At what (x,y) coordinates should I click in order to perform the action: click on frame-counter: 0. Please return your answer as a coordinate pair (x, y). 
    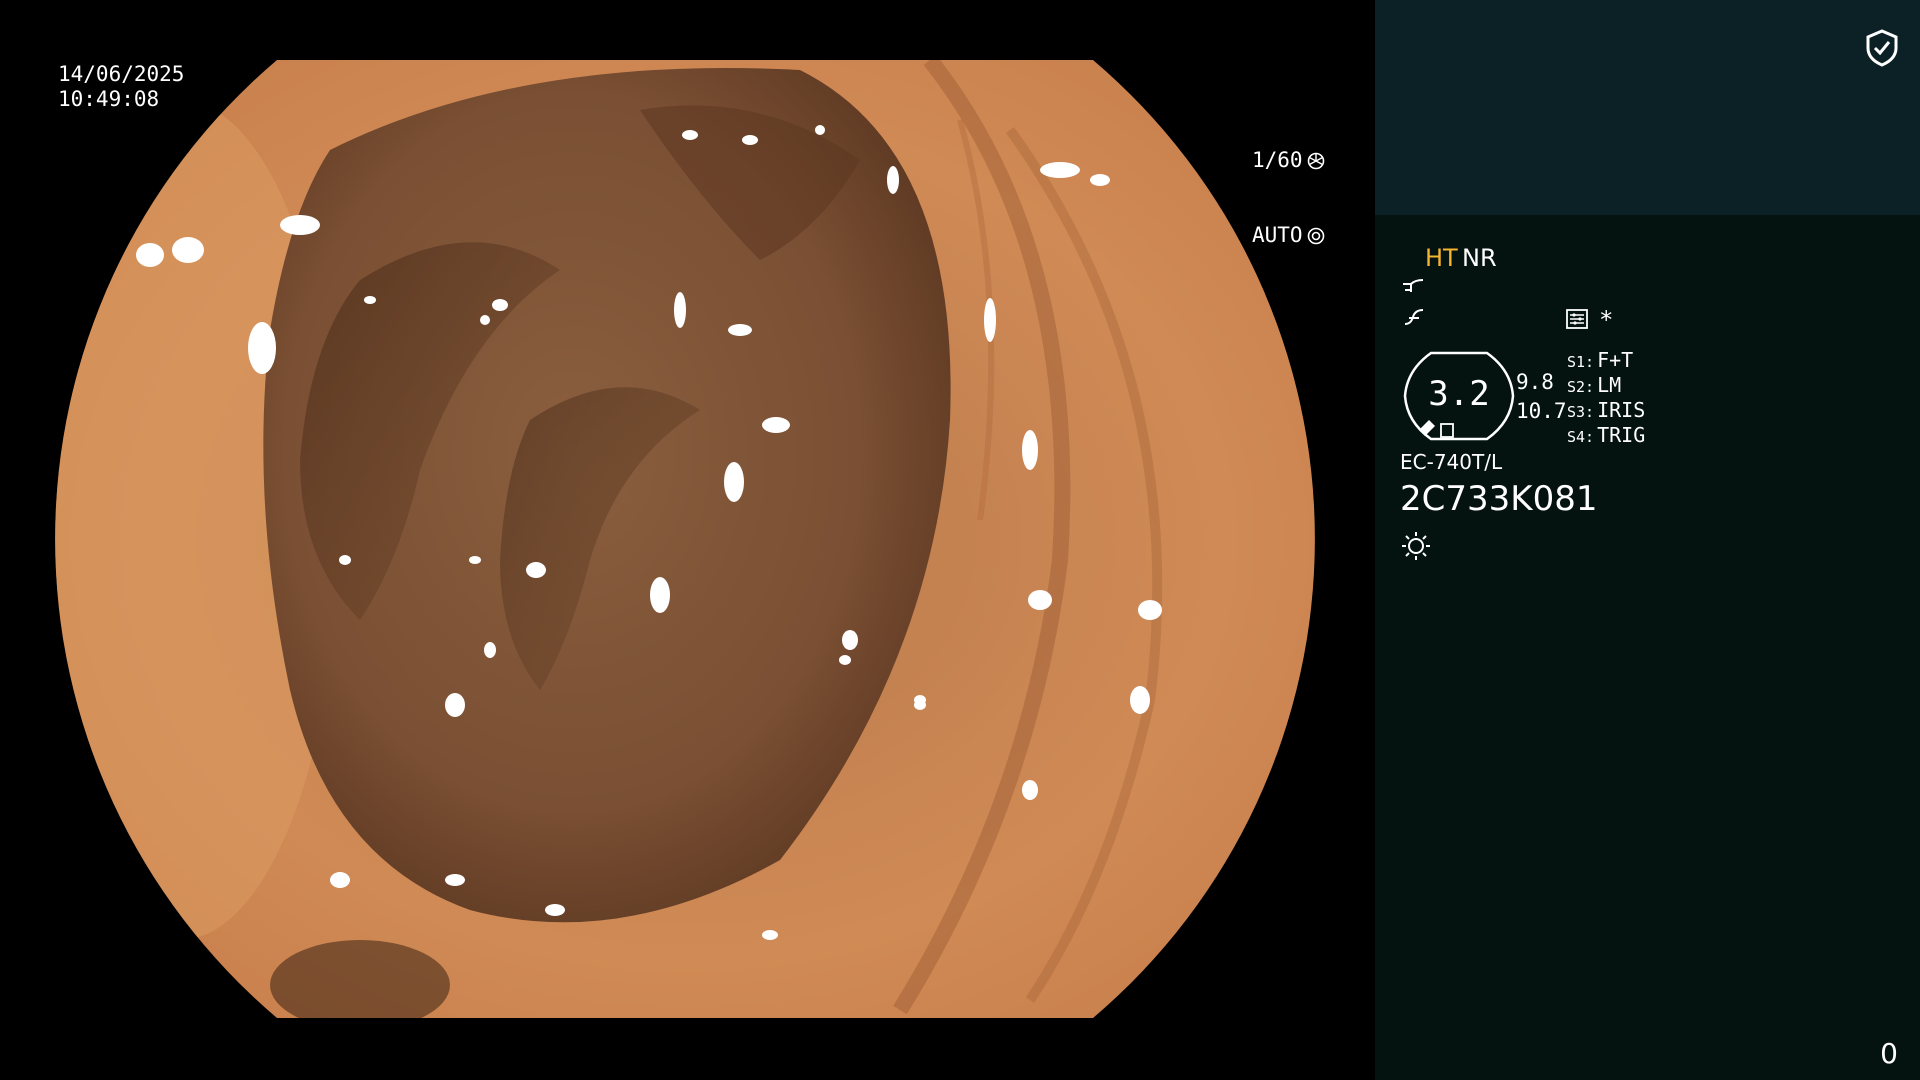
    Looking at the image, I should click on (1889, 1053).